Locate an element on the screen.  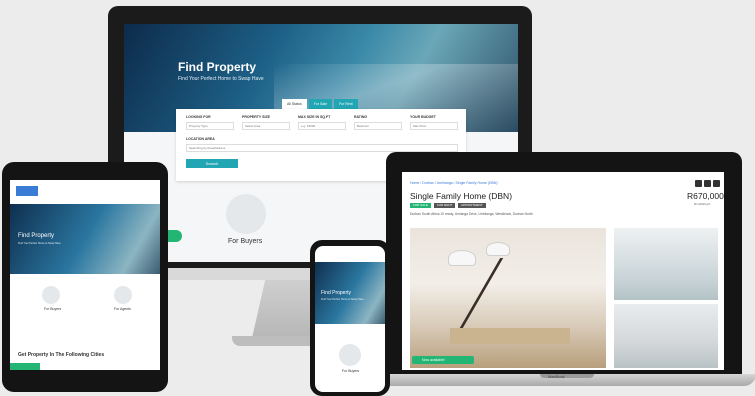
card-caption: For Agents is located at coordinates (122, 309).